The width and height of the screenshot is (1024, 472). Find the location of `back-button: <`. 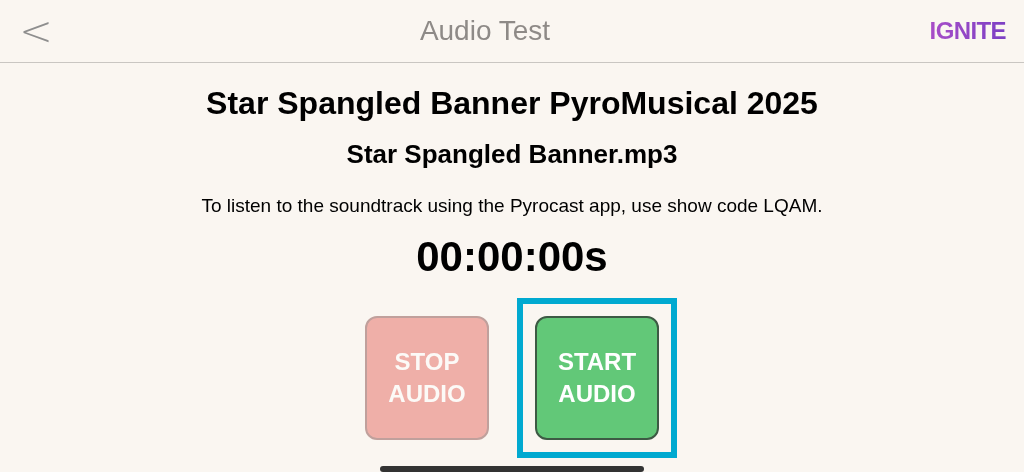

back-button: < is located at coordinates (36, 30).